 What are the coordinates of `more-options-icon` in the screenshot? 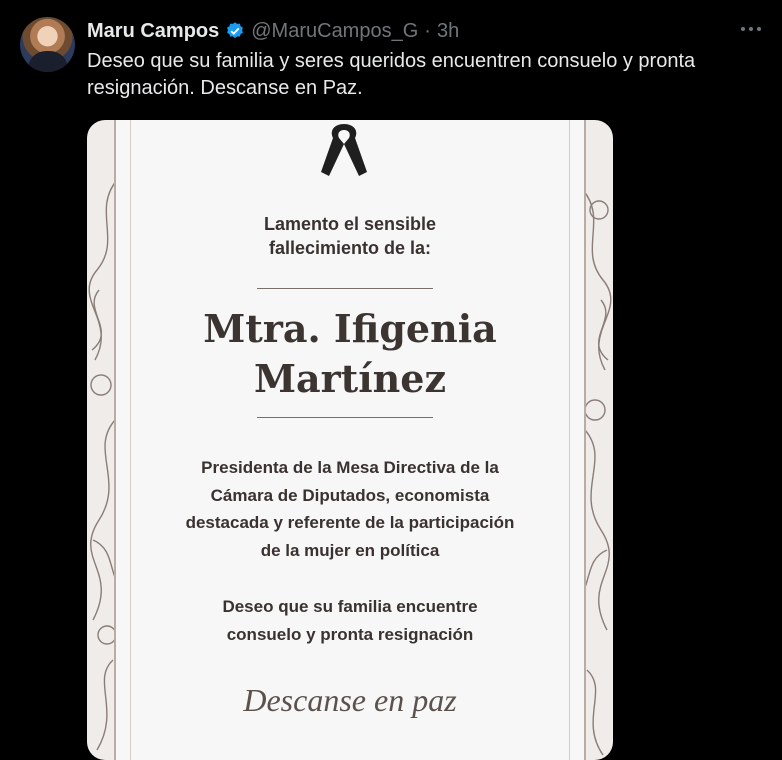 It's located at (751, 29).